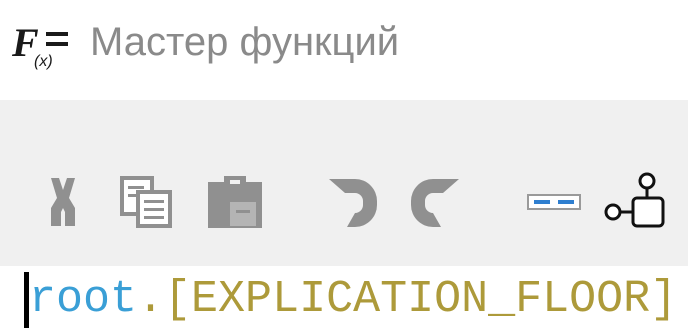  I want to click on window-title: Мастер функций, so click(245, 42).